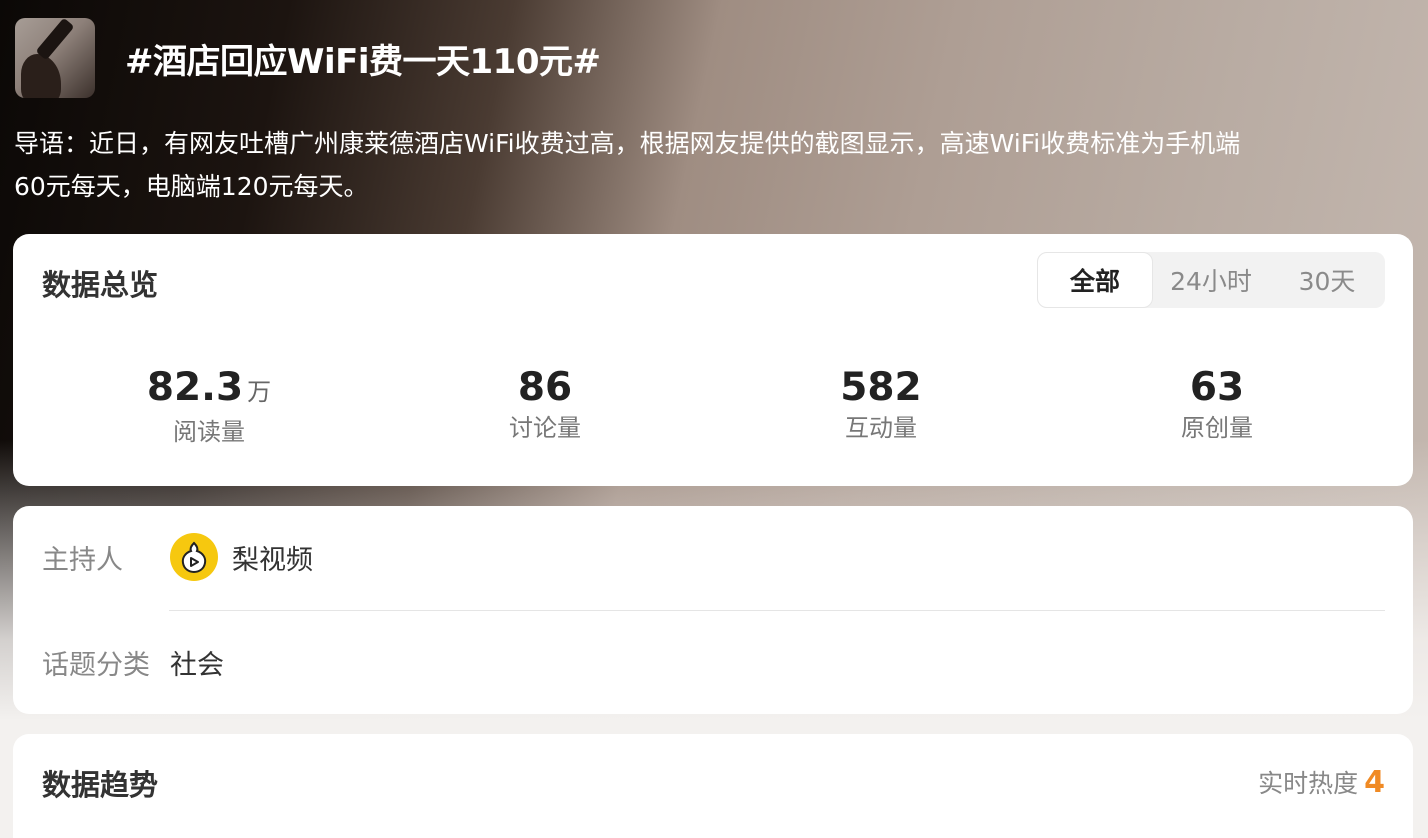  Describe the element at coordinates (1217, 428) in the screenshot. I see `stat-label: 原创量` at that location.